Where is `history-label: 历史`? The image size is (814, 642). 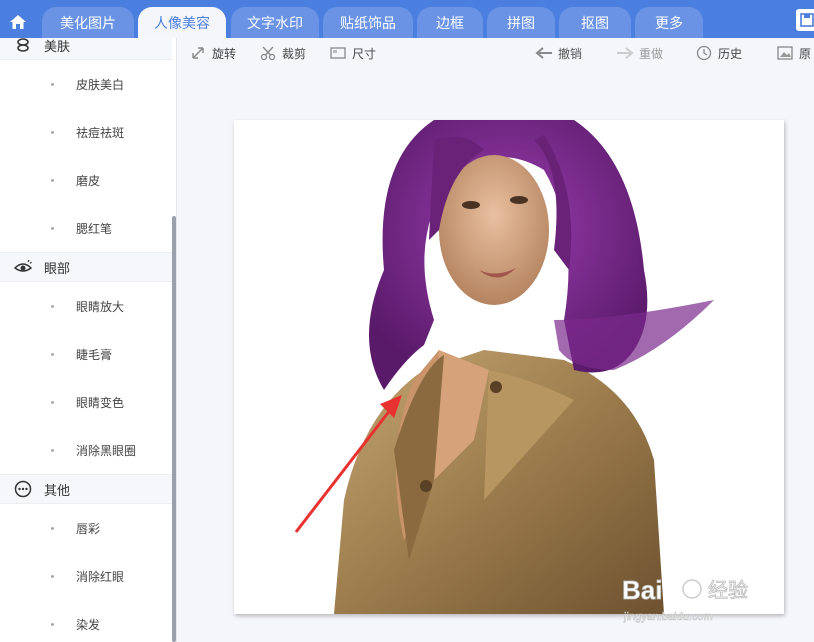
history-label: 历史 is located at coordinates (730, 53).